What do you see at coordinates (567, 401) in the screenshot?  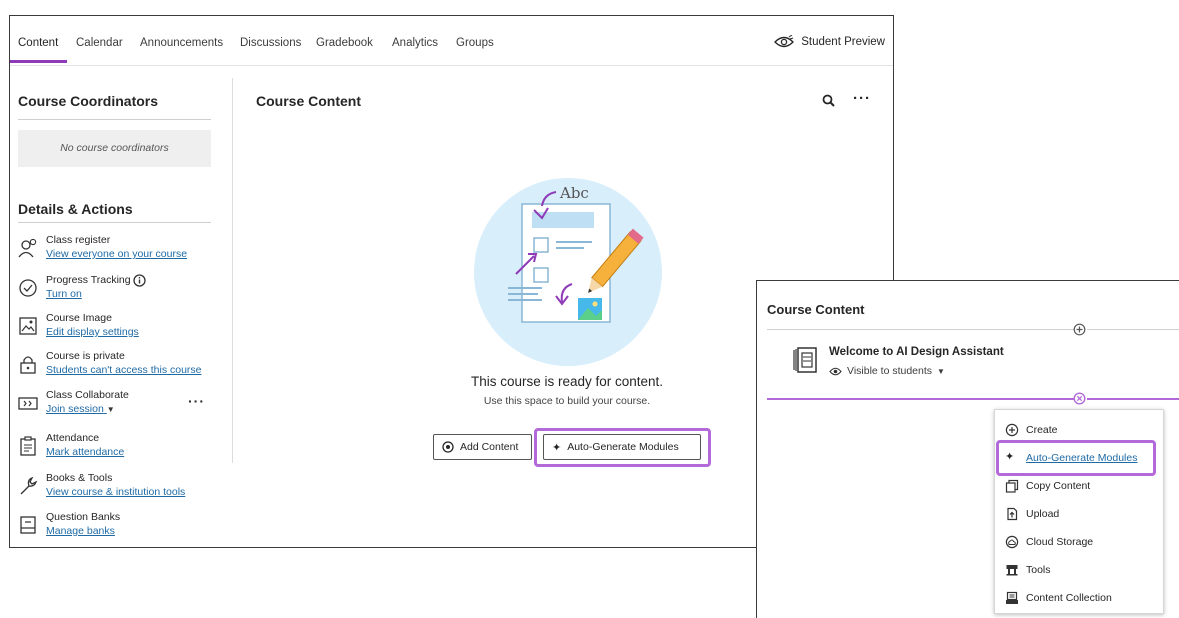 I see `empty-state-subtitle: Use this space to build your course.` at bounding box center [567, 401].